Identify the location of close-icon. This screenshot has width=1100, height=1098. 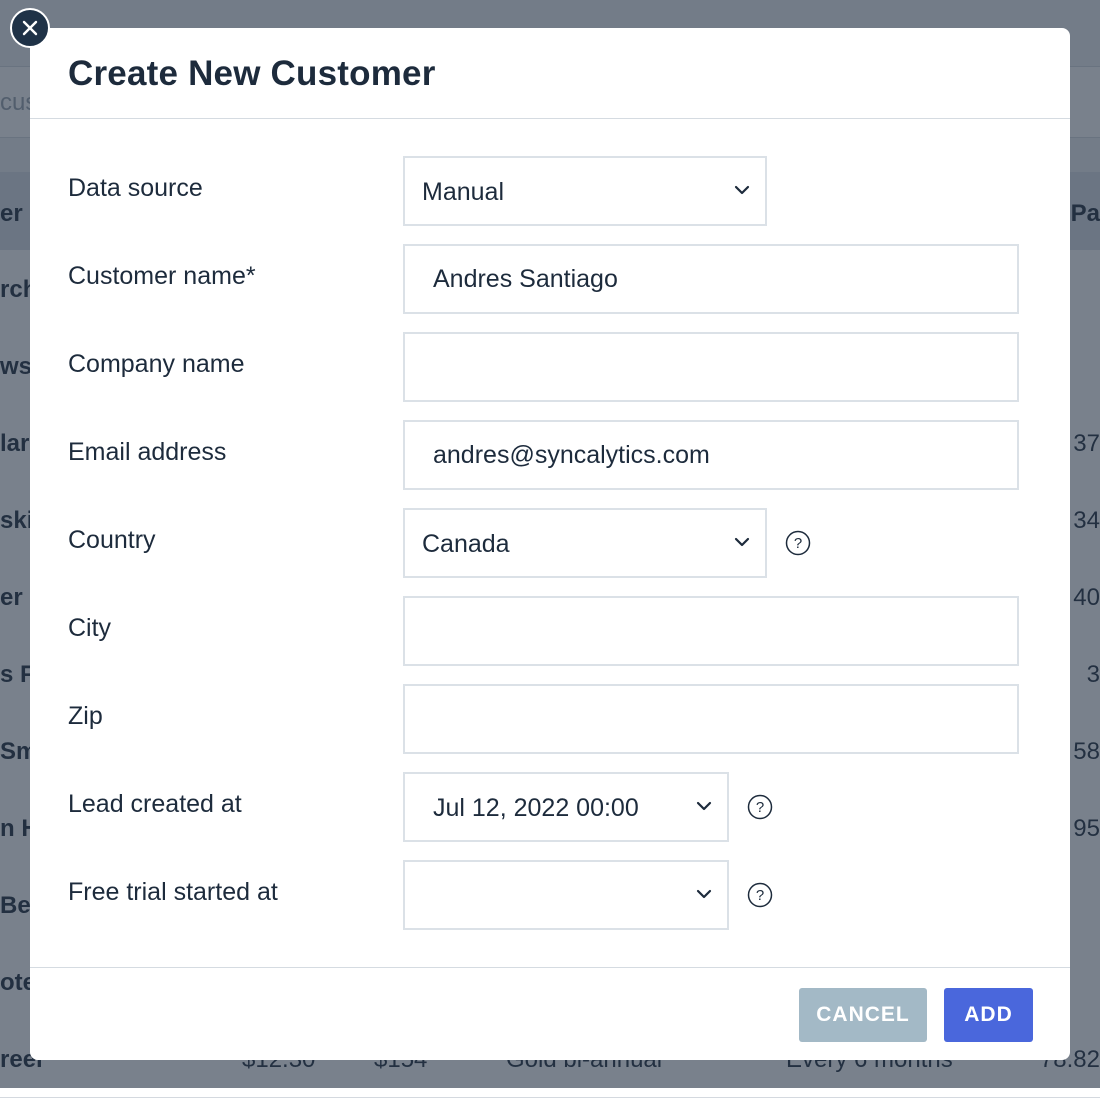
(30, 28).